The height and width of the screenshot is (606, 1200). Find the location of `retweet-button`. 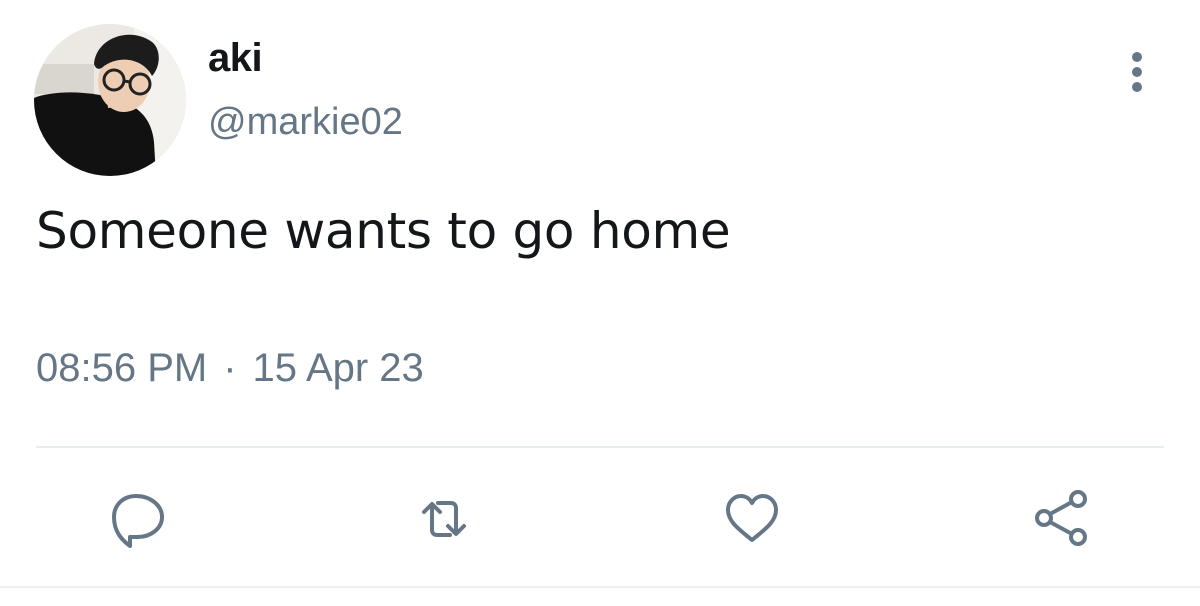

retweet-button is located at coordinates (444, 518).